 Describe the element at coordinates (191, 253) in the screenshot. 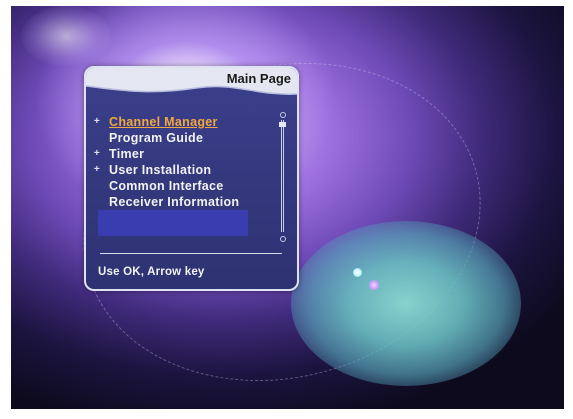

I see `menu-divider` at that location.